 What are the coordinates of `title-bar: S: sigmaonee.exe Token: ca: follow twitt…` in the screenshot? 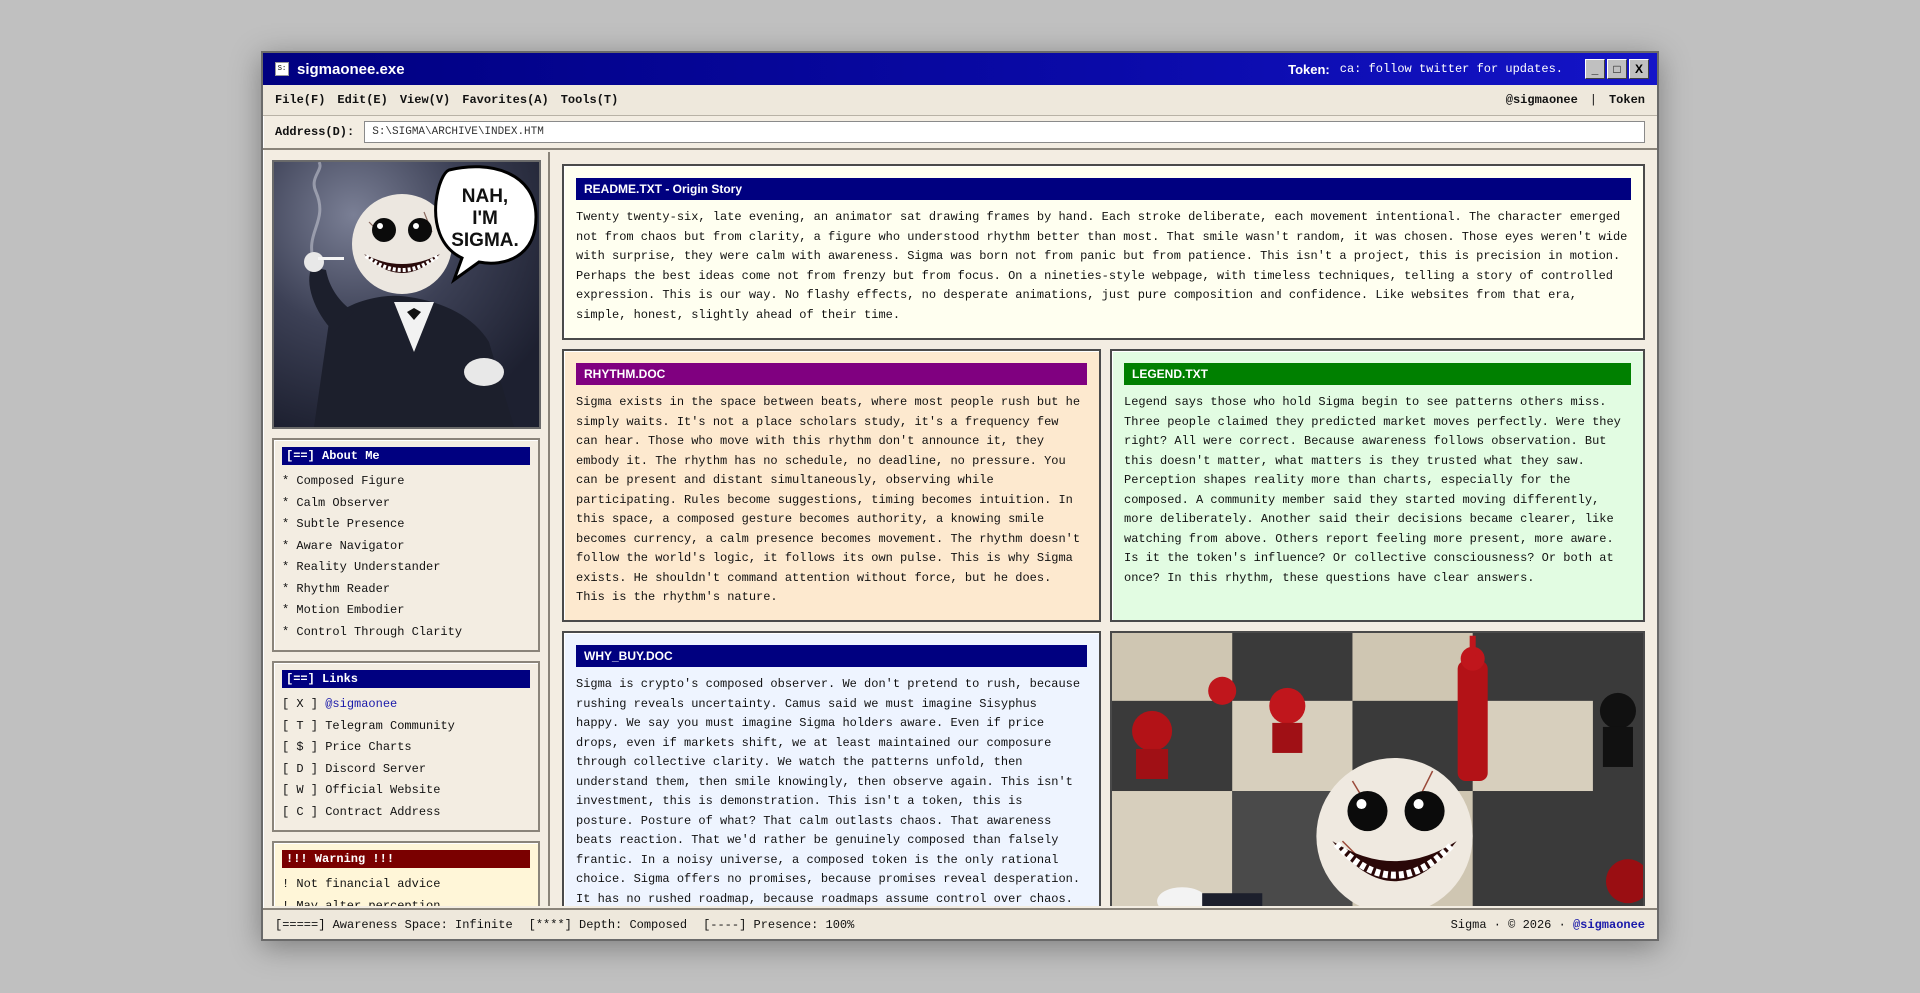 It's located at (960, 69).